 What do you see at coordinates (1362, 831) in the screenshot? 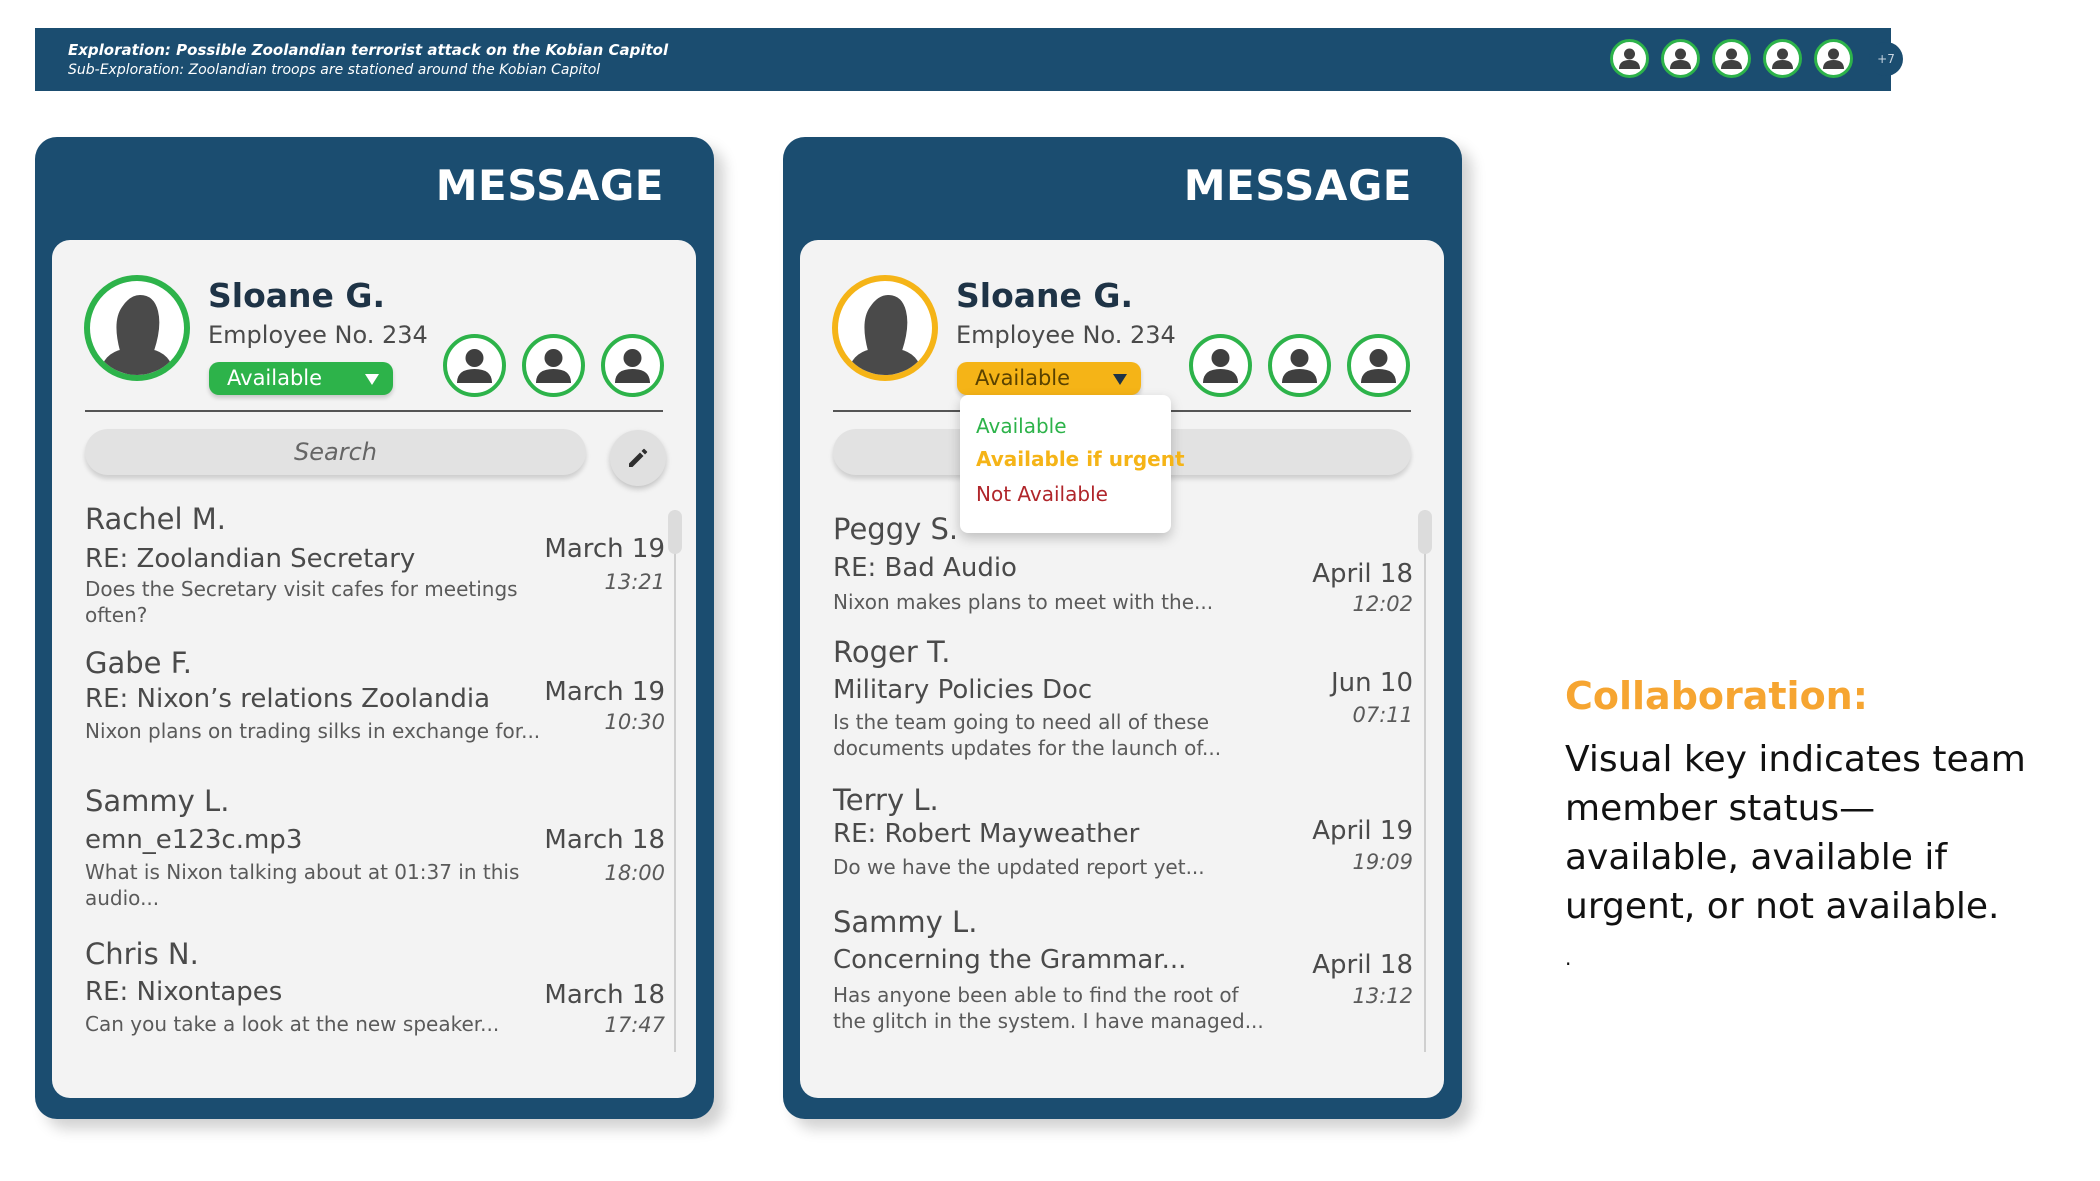
I see `message-date: April 19` at bounding box center [1362, 831].